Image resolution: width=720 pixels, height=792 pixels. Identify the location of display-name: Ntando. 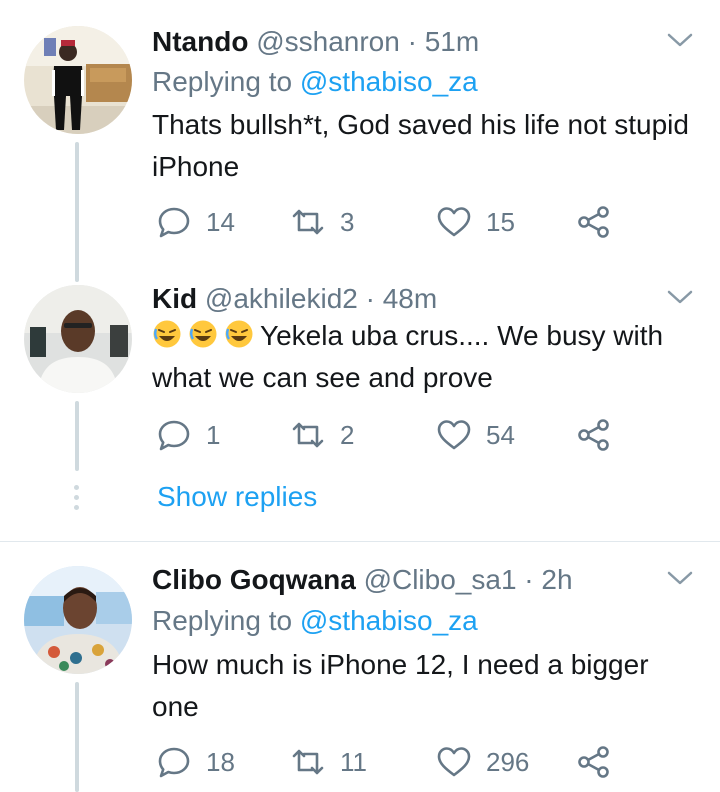
(200, 41).